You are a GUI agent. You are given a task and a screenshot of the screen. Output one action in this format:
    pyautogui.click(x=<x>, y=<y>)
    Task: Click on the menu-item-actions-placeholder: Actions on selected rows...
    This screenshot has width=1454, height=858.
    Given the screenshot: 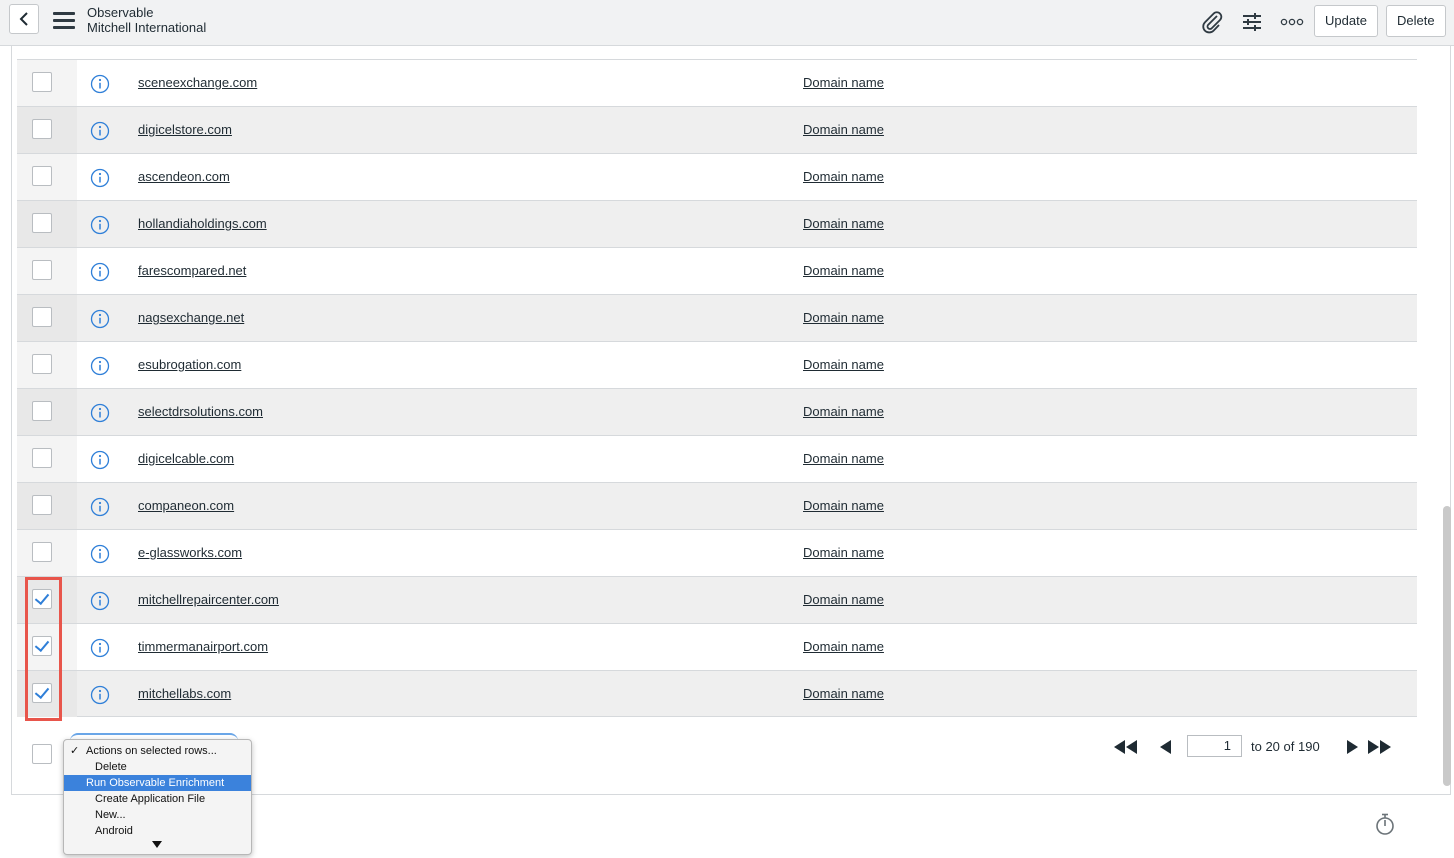 What is the action you would take?
    pyautogui.click(x=157, y=751)
    